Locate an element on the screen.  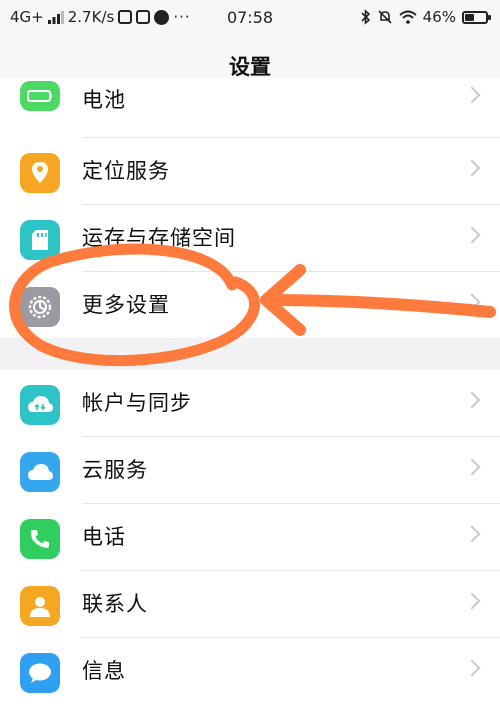
settings-item-label: 云服务 is located at coordinates (115, 470).